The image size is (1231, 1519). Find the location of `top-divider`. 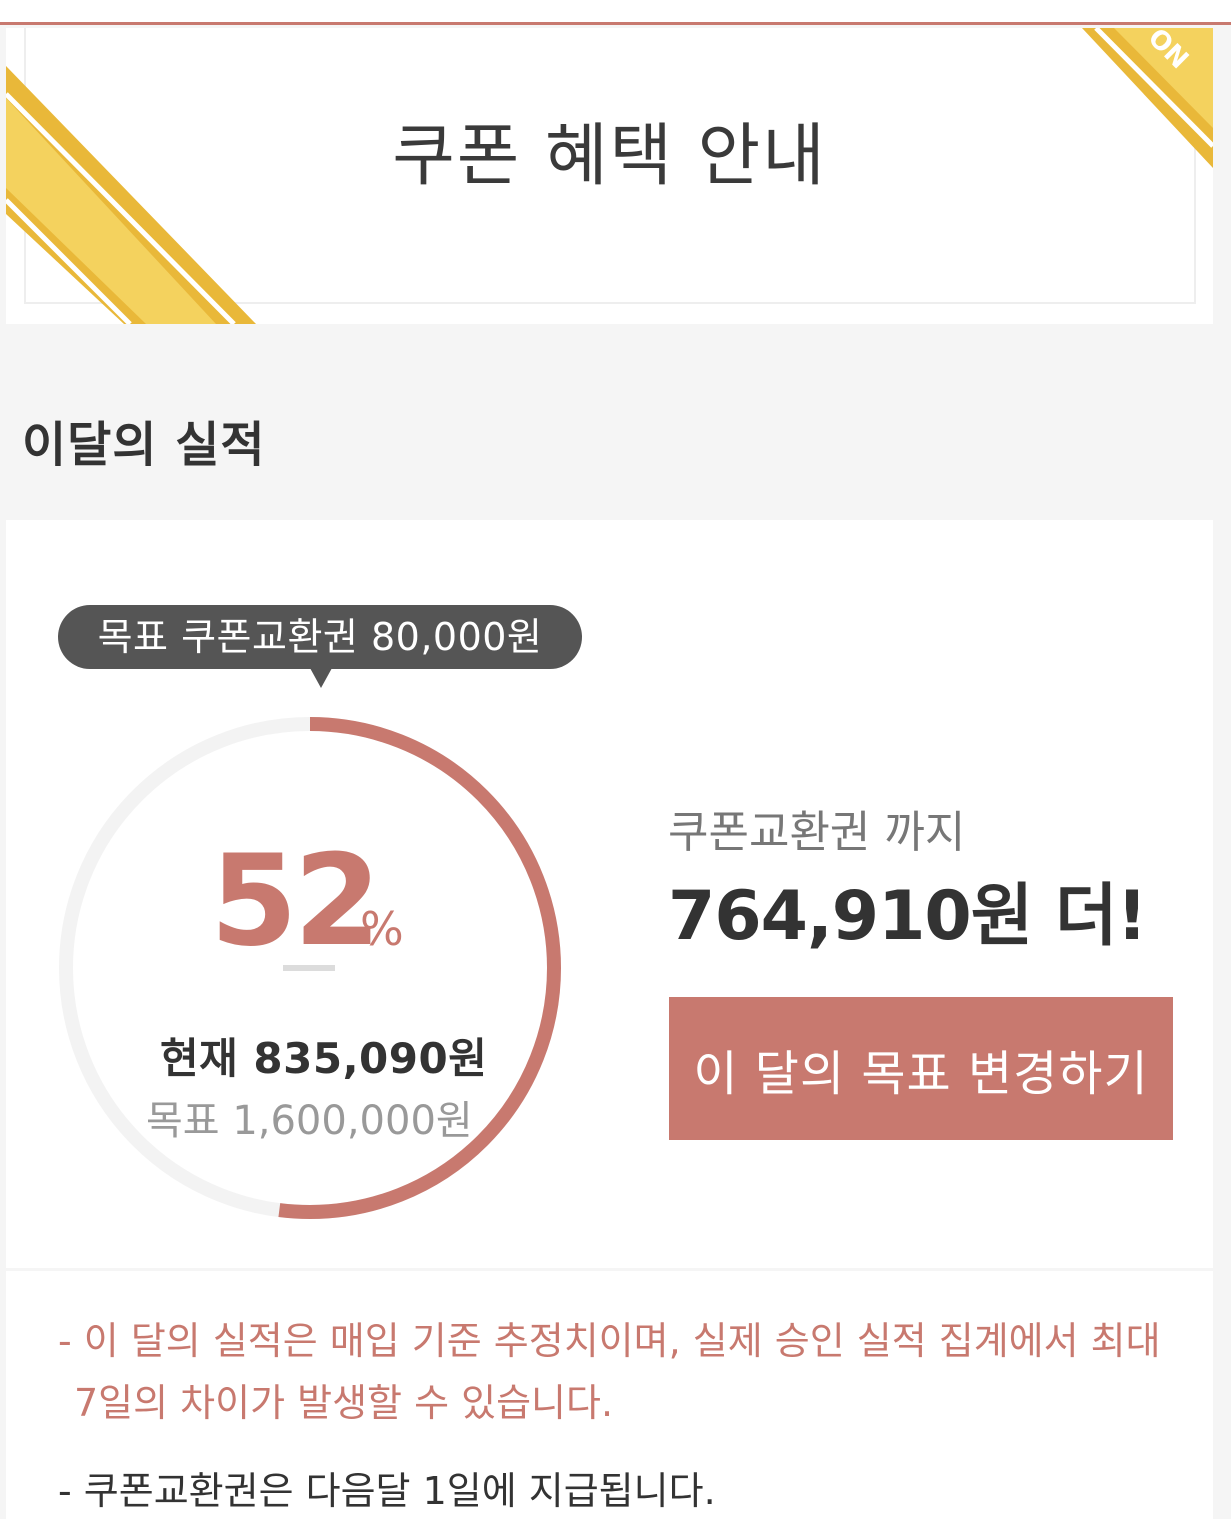

top-divider is located at coordinates (615, 12).